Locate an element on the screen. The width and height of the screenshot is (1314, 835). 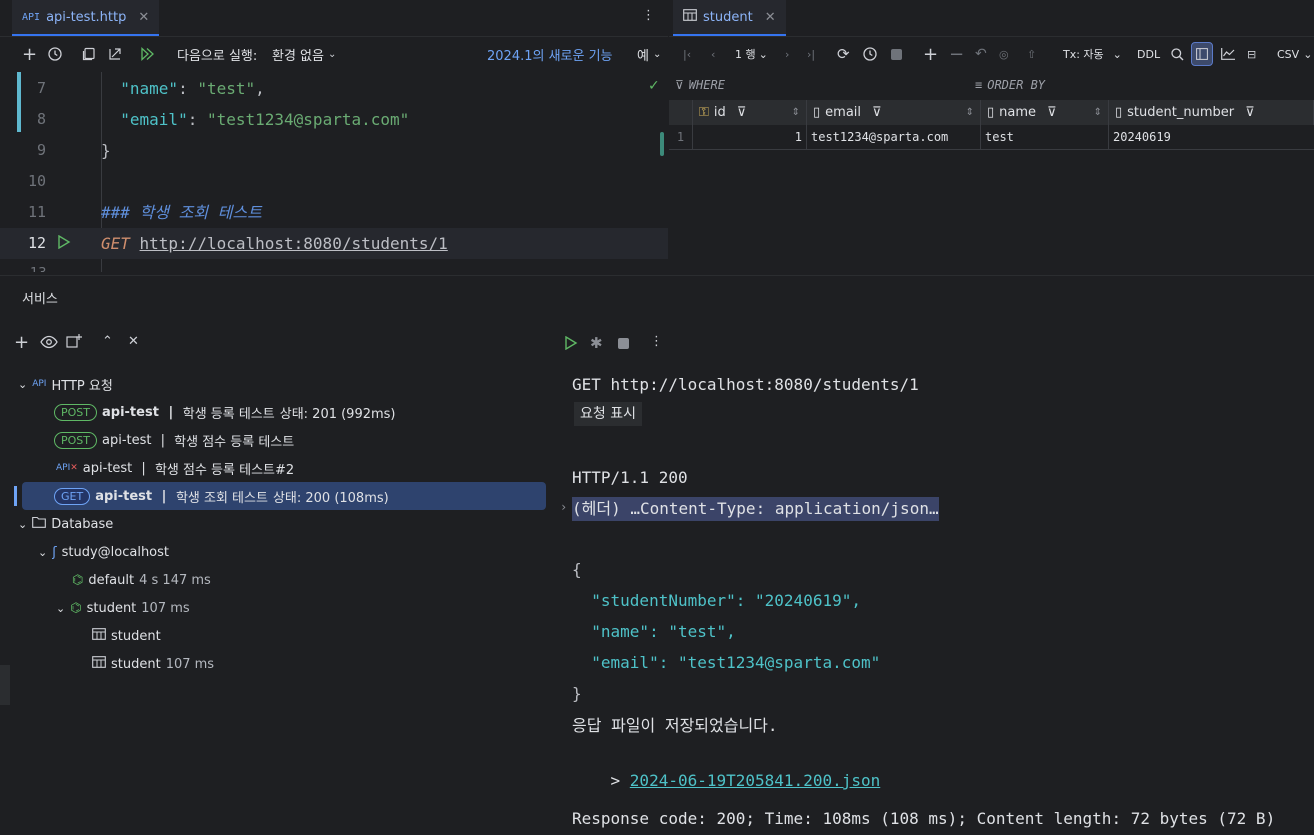
ddl-button: DDL is located at coordinates (1148, 54).